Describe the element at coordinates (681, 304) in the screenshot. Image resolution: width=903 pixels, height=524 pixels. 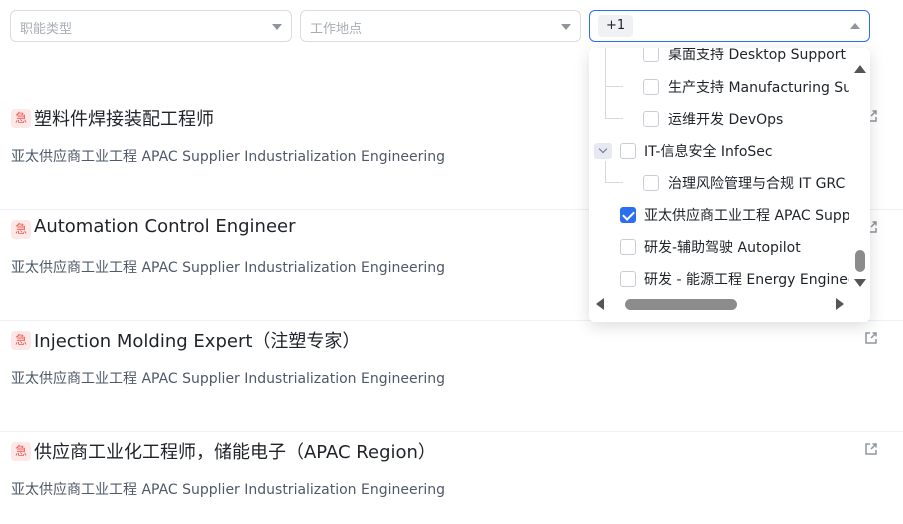
I see `horizontal-scrollbar-thumb` at that location.